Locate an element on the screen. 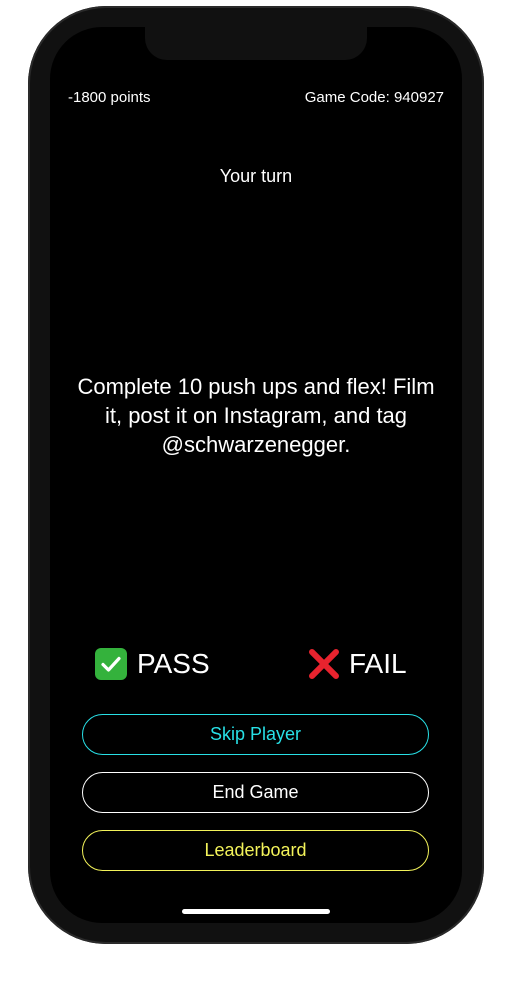 The width and height of the screenshot is (512, 988). leaderboard-label: Leaderboard is located at coordinates (255, 850).